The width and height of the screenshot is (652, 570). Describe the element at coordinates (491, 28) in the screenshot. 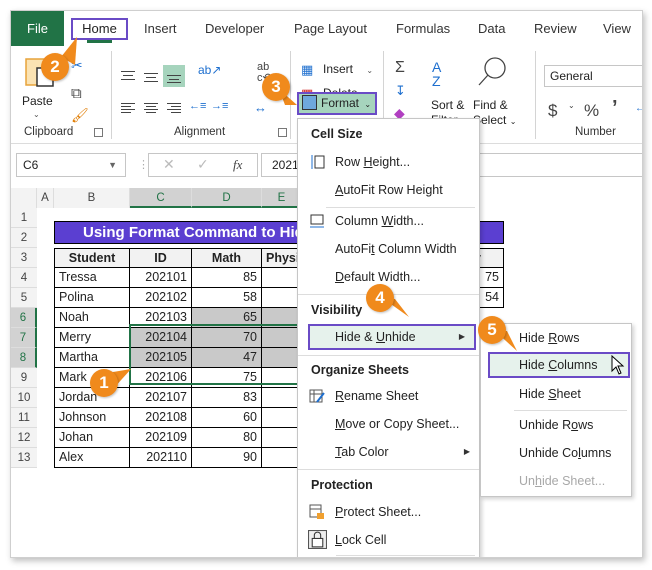

I see `tab-data: Data` at that location.